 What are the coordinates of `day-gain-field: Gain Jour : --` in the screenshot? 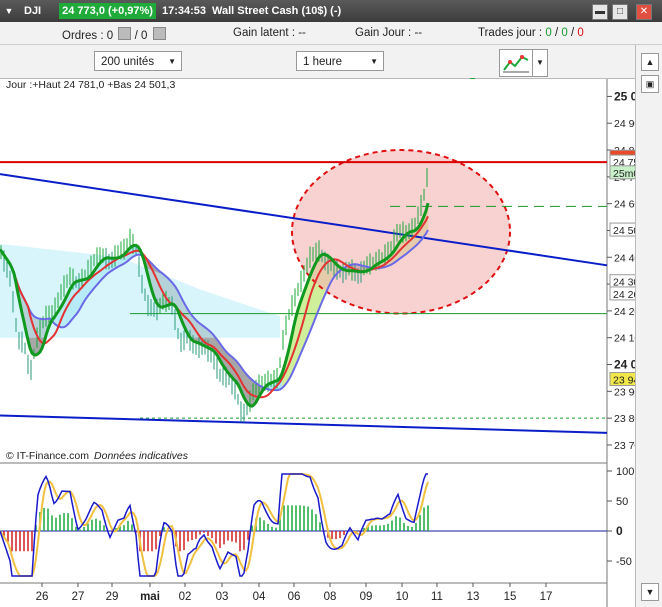 It's located at (388, 33).